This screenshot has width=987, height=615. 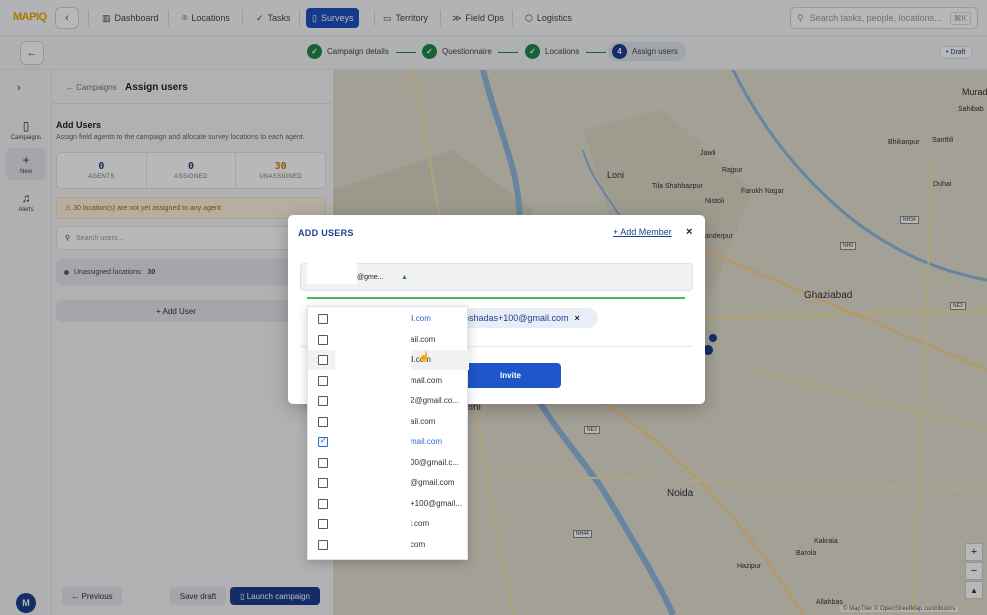 I want to click on caret-up-icon: ▲, so click(x=404, y=277).